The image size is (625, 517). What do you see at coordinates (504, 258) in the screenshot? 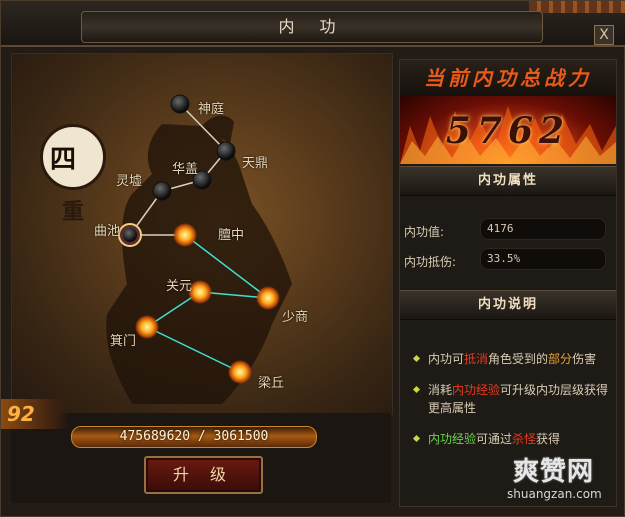
I see `attr-dishang-value: 33.5%` at bounding box center [504, 258].